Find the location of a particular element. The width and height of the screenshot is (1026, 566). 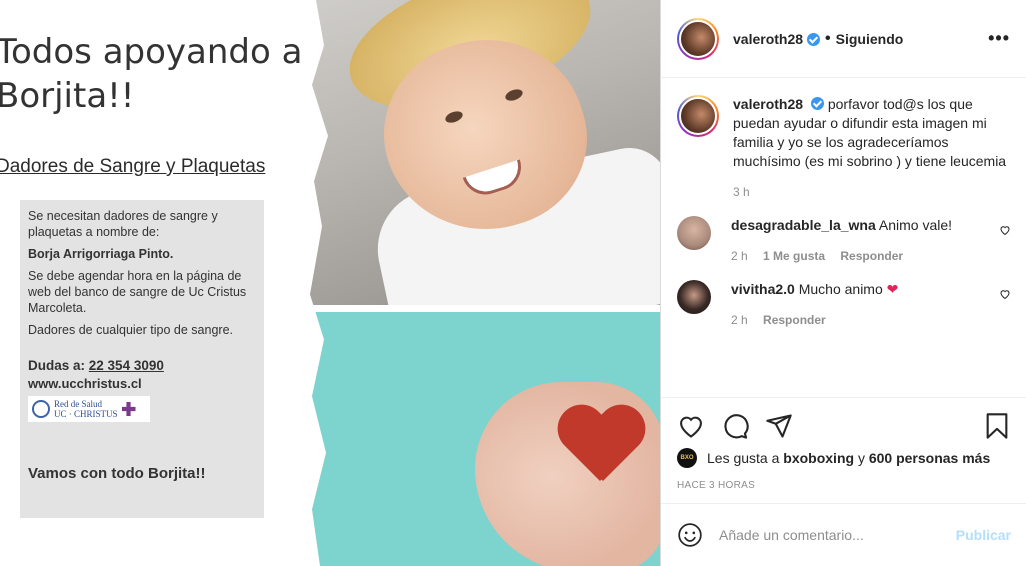

caption-time: 3 h is located at coordinates (741, 192).